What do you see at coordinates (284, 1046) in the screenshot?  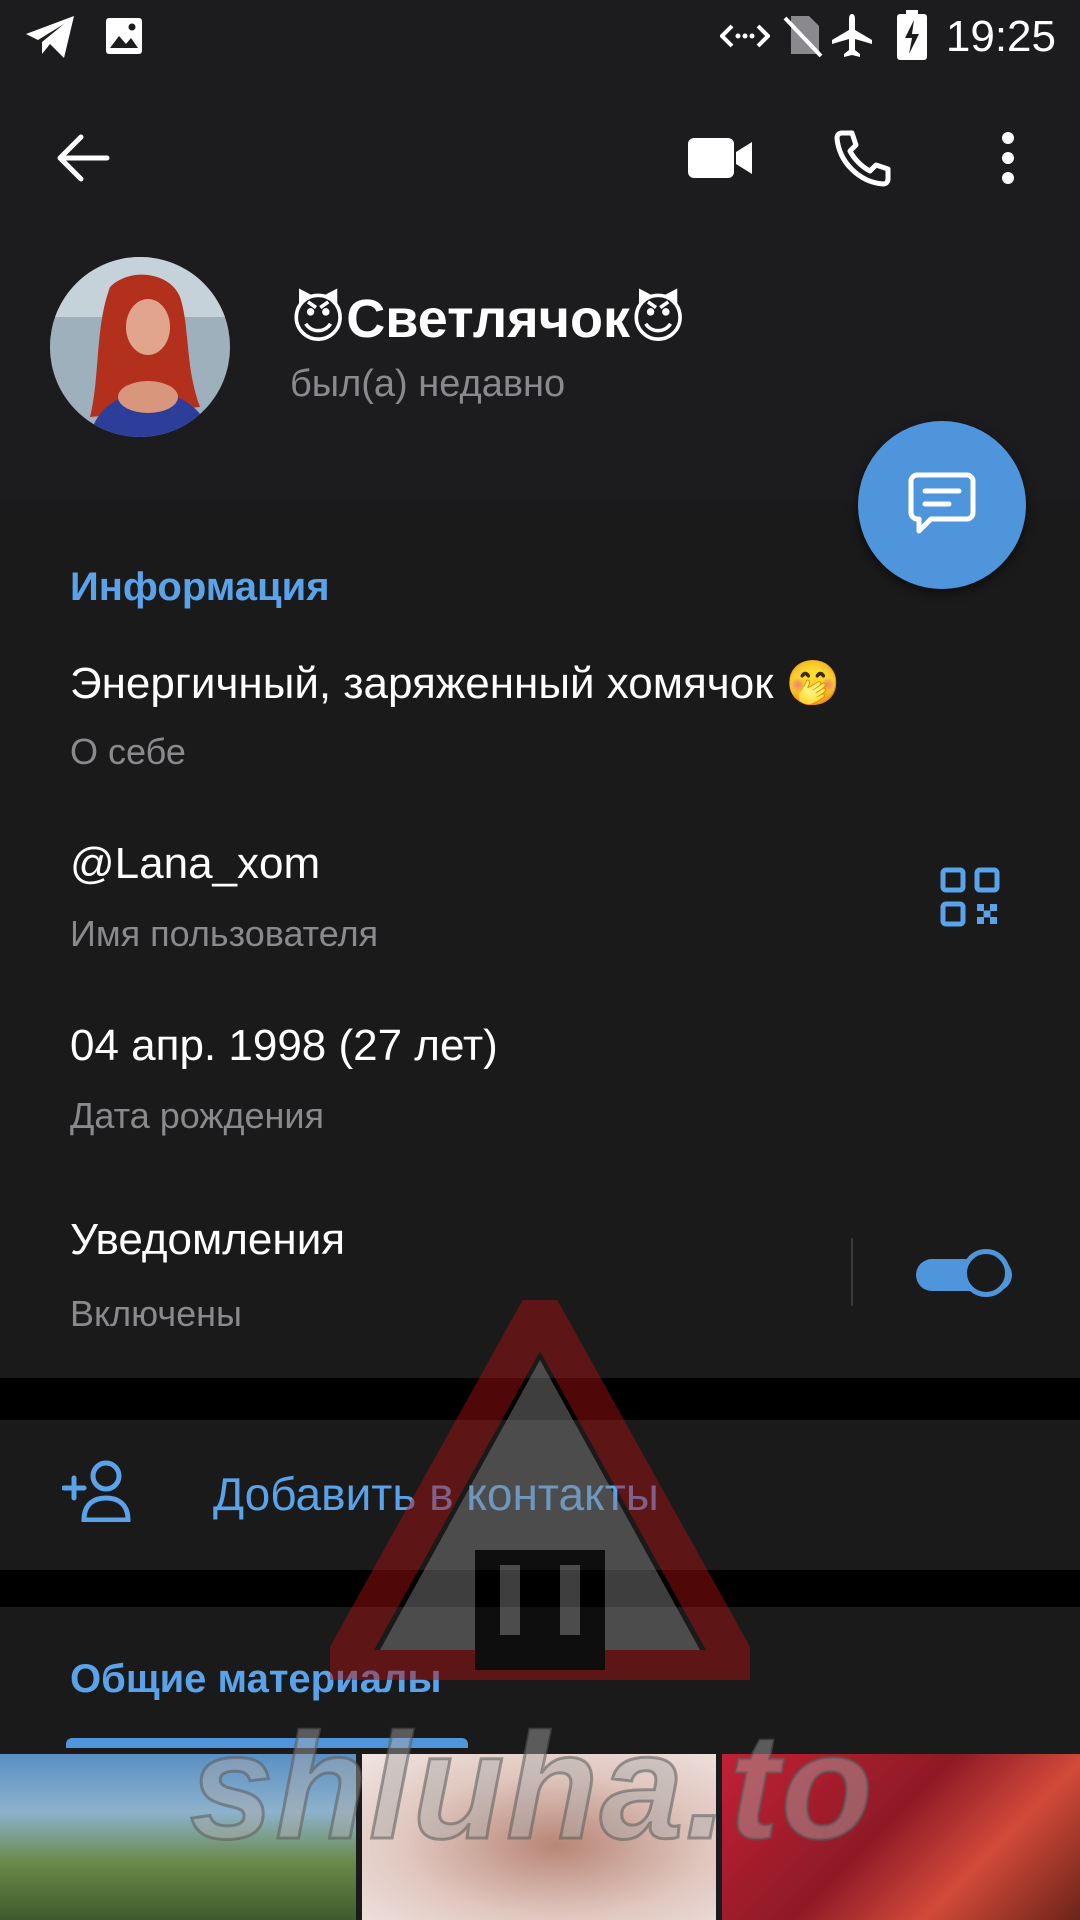 I see `birthday-text: 04 апр. 1998 (27 лет)` at bounding box center [284, 1046].